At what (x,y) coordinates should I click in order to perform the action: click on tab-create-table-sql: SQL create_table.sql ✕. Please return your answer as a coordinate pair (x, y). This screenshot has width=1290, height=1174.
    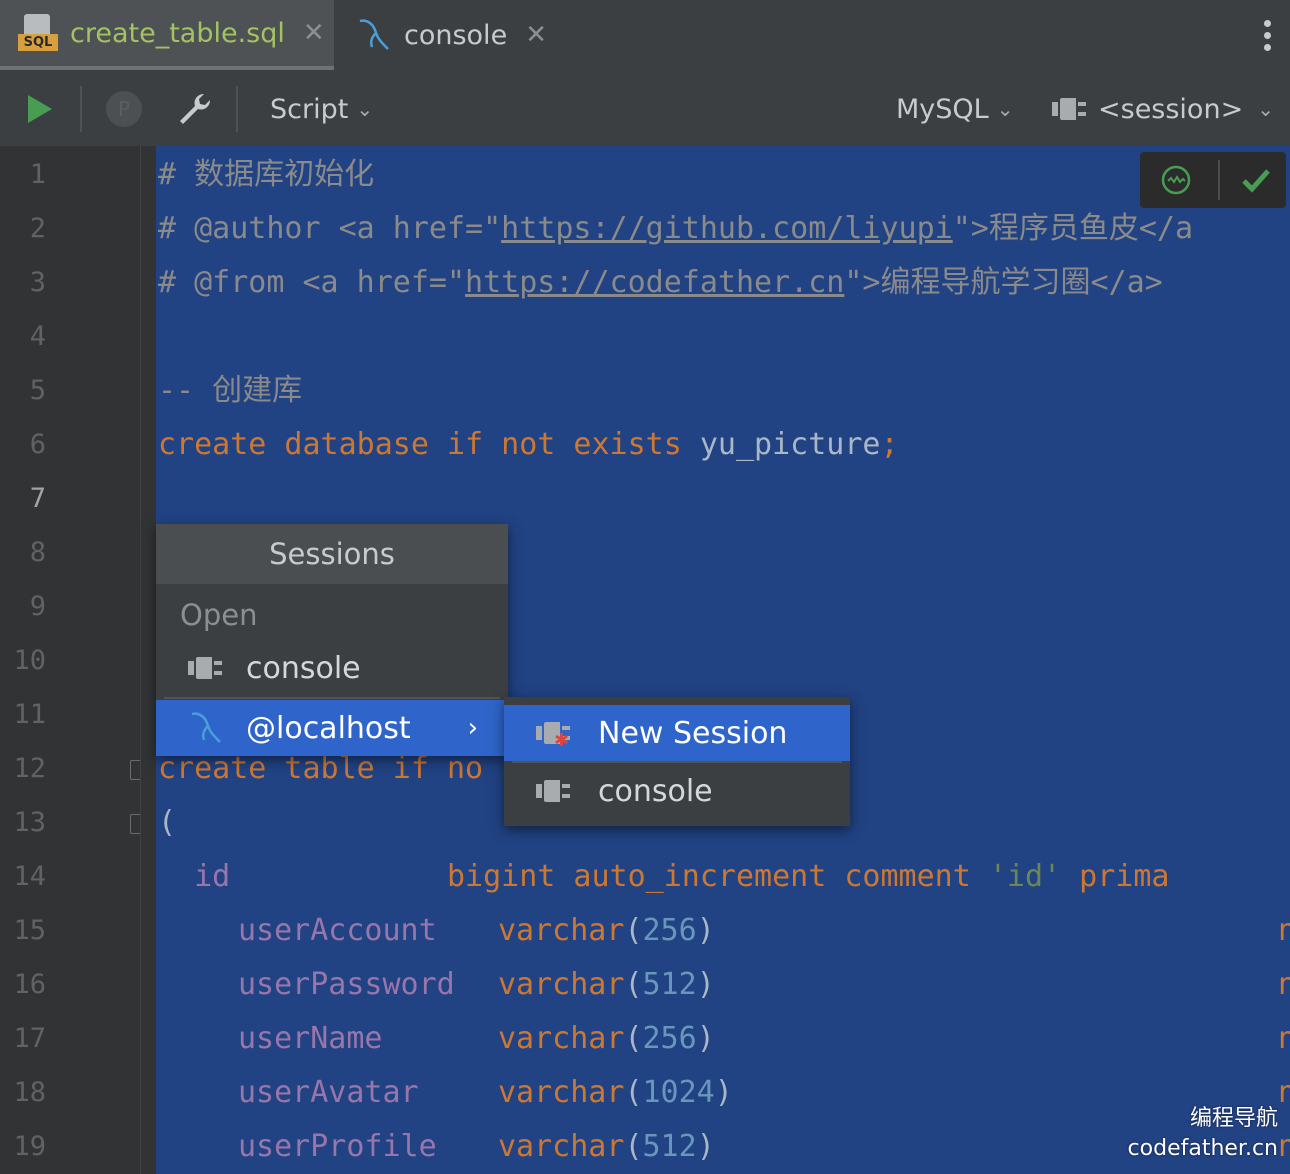
    Looking at the image, I should click on (167, 35).